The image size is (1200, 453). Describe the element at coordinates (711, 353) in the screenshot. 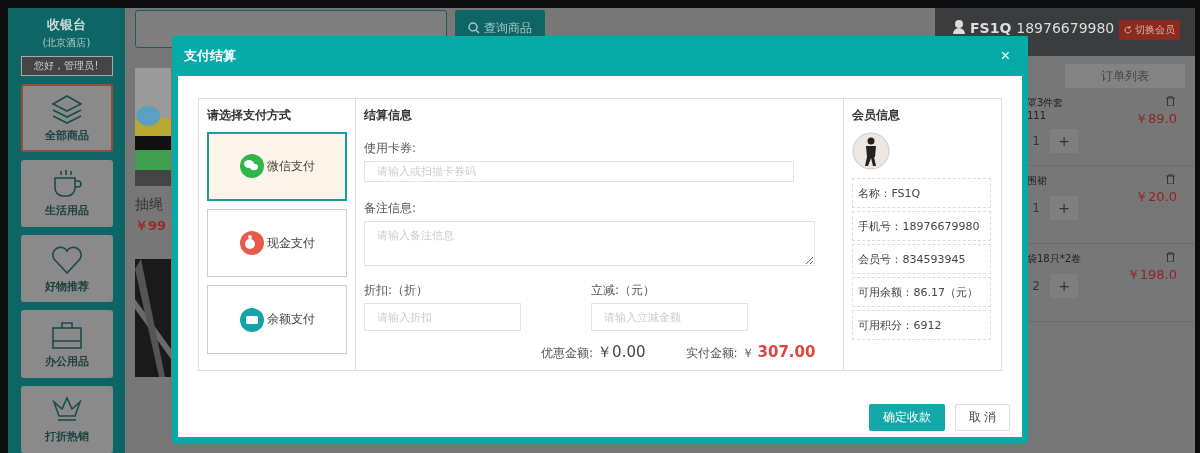

I see `pay-amount-label: 实付金额:` at that location.